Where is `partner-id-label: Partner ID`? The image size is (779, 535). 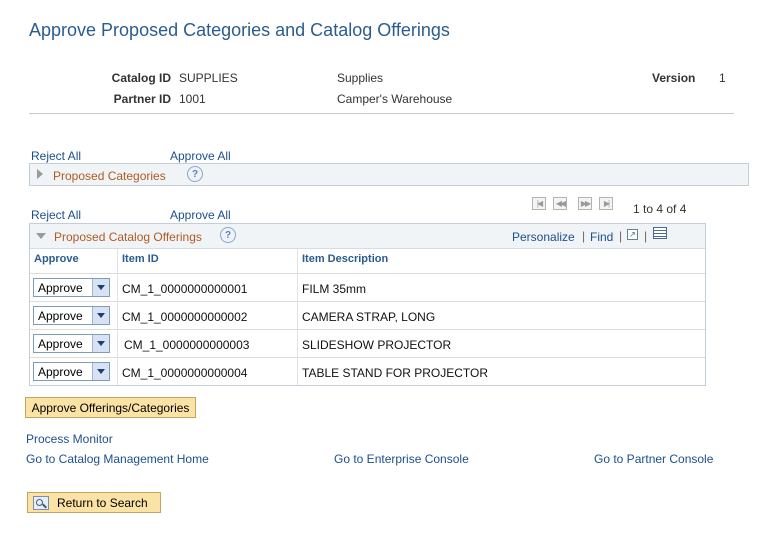 partner-id-label: Partner ID is located at coordinates (142, 99).